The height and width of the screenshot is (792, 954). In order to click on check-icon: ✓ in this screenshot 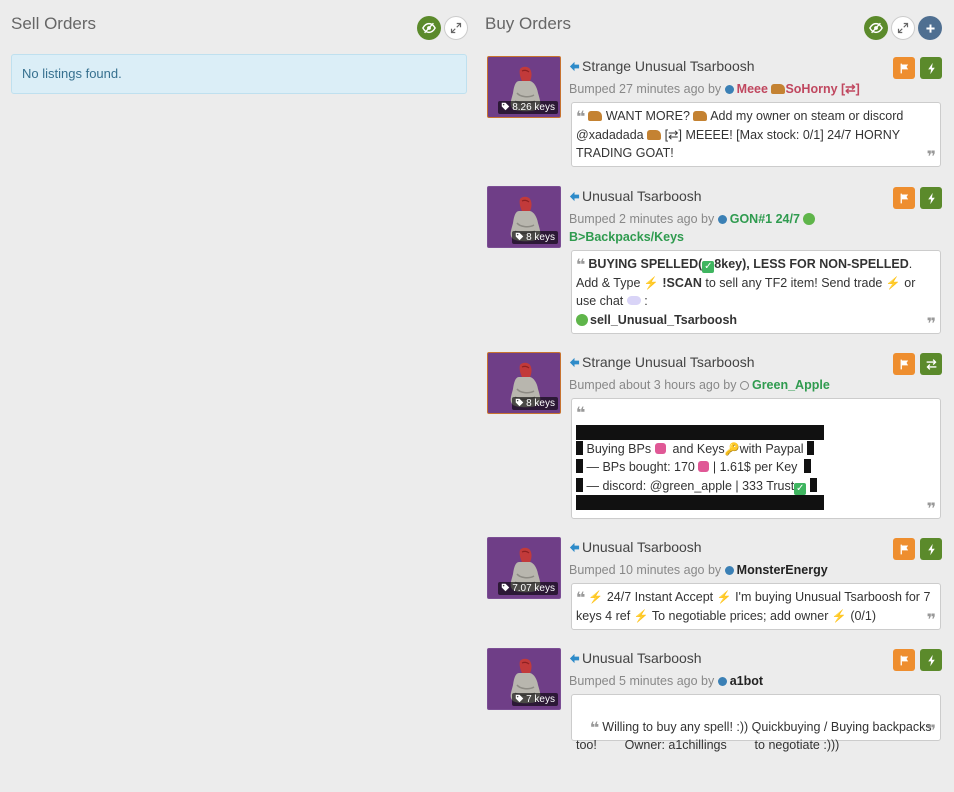, I will do `click(800, 488)`.